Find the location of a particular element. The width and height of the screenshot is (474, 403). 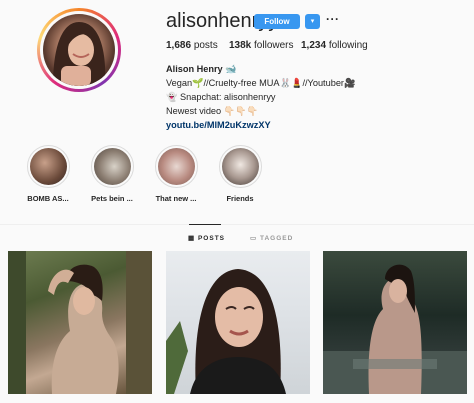

tab-posts: ▦ POSTS is located at coordinates (206, 238).